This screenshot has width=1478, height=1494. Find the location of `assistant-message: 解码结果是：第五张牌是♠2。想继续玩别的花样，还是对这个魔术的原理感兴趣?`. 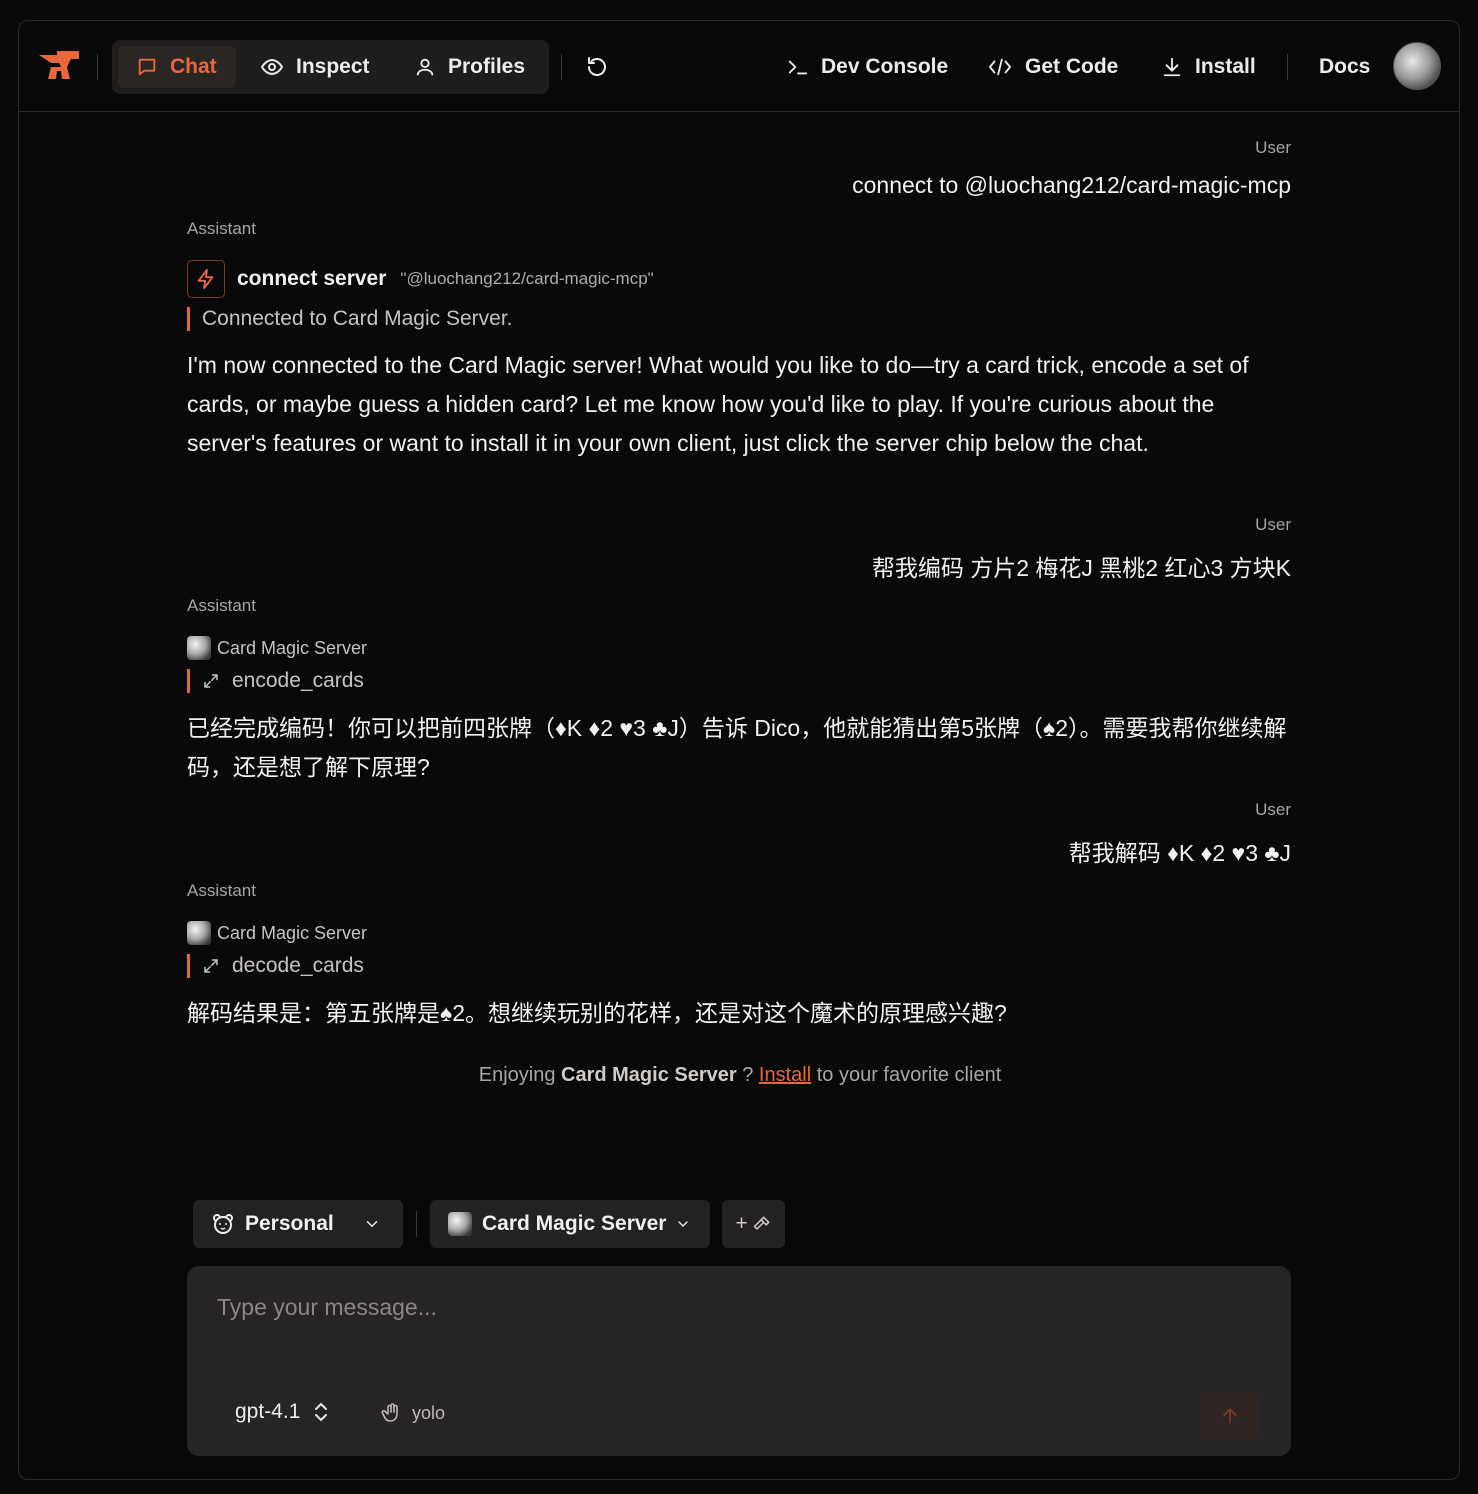

assistant-message: 解码结果是：第五张牌是♠2。想继续玩别的花样，还是对这个魔术的原理感兴趣? is located at coordinates (597, 1013).